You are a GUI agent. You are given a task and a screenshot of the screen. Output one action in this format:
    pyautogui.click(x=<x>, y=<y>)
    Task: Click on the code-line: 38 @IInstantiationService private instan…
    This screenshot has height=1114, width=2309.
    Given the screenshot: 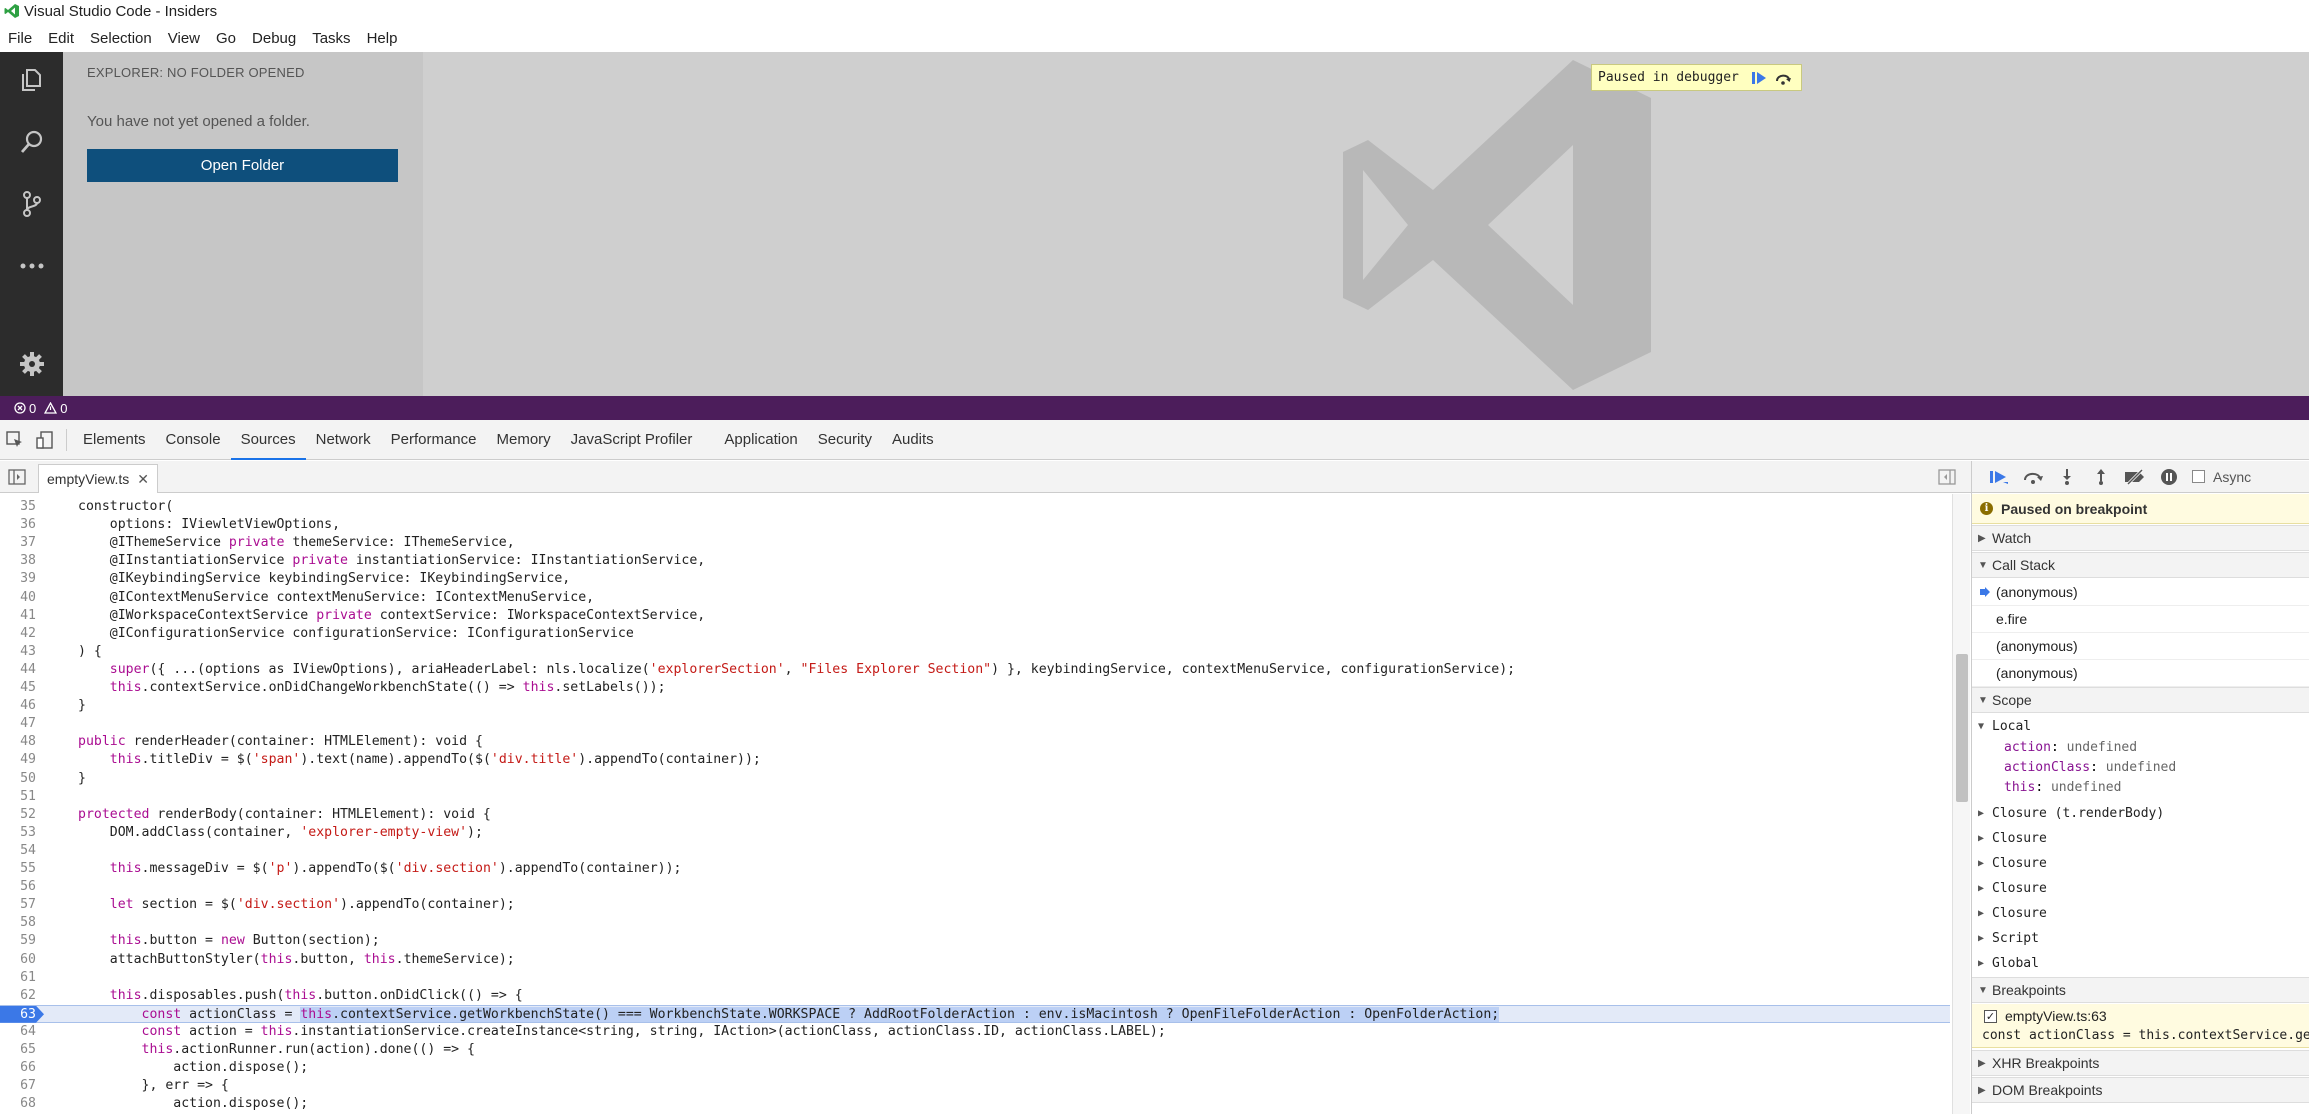 What is the action you would take?
    pyautogui.click(x=975, y=561)
    